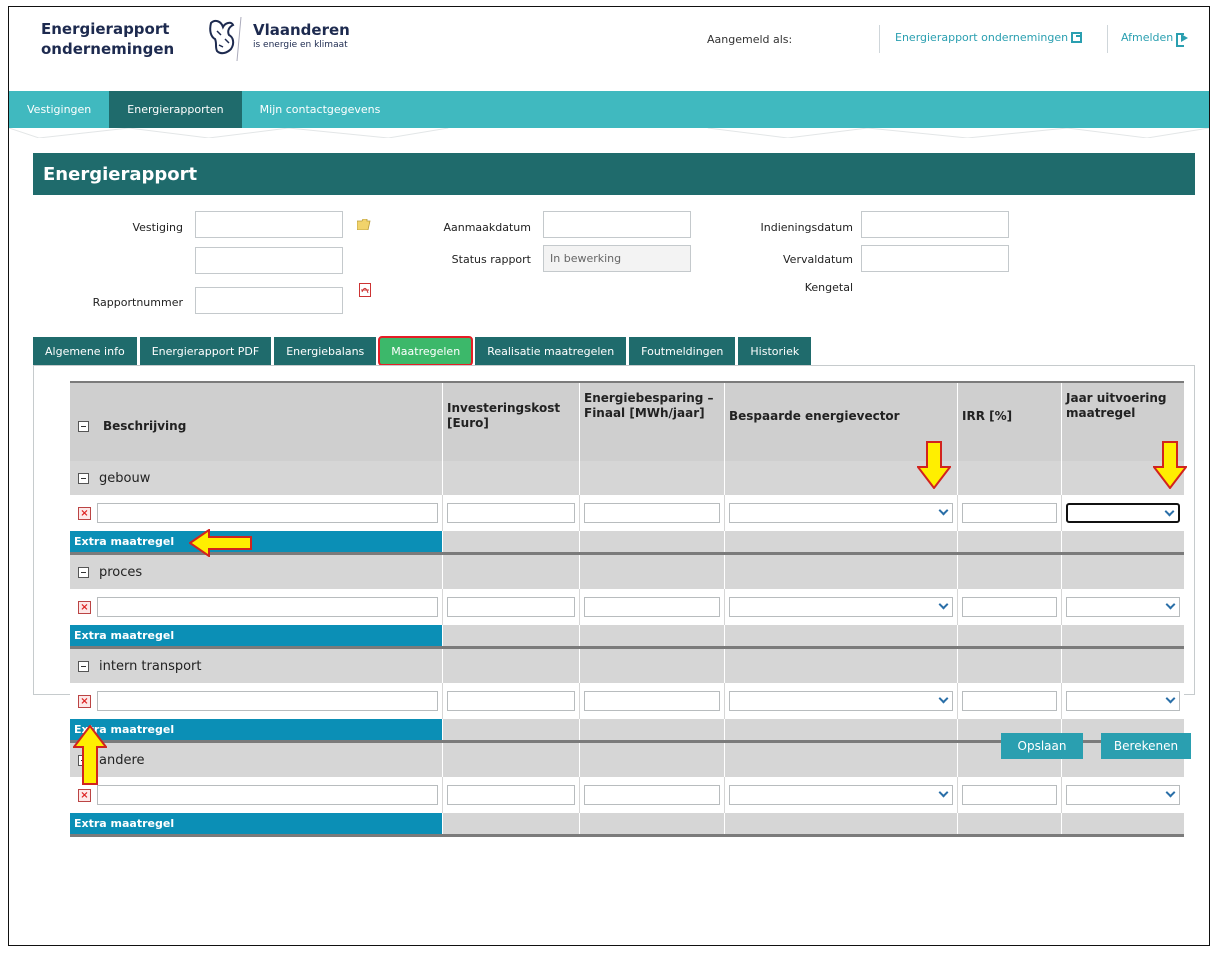 This screenshot has height=954, width=1217. I want to click on energiebesparing-cell, so click(651, 513).